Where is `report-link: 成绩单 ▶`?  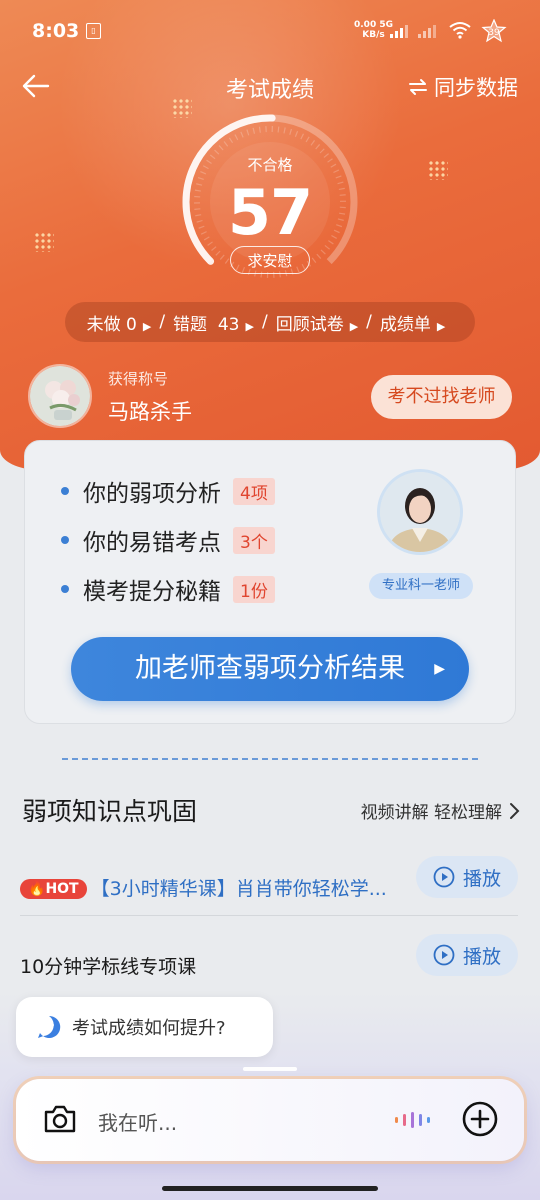
report-link: 成绩单 ▶ is located at coordinates (416, 322).